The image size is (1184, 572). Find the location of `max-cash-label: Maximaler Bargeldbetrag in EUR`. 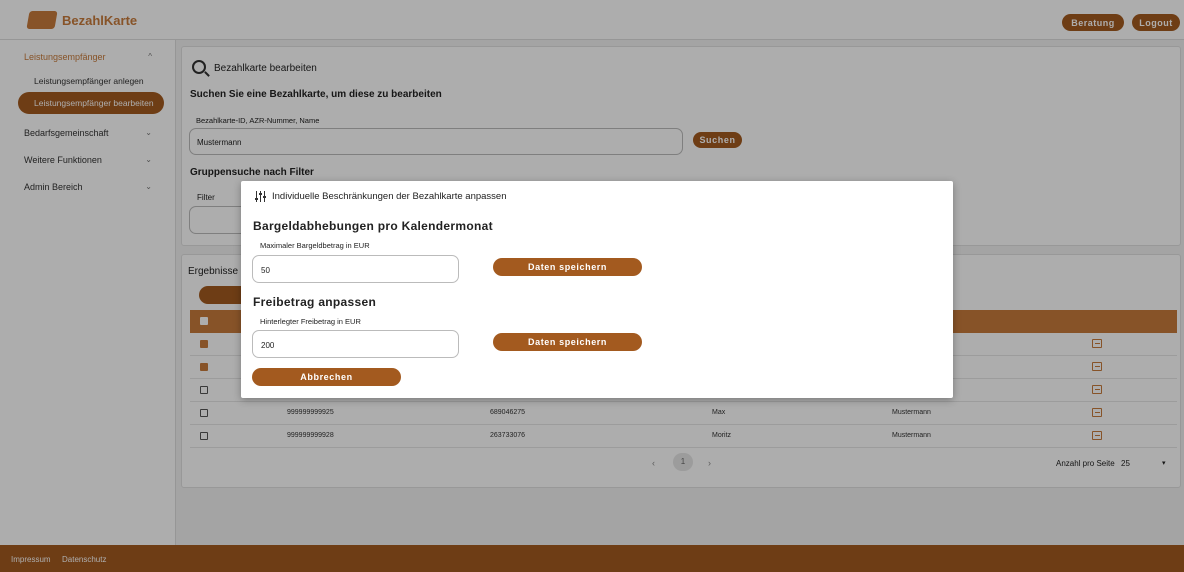

max-cash-label: Maximaler Bargeldbetrag in EUR is located at coordinates (315, 245).